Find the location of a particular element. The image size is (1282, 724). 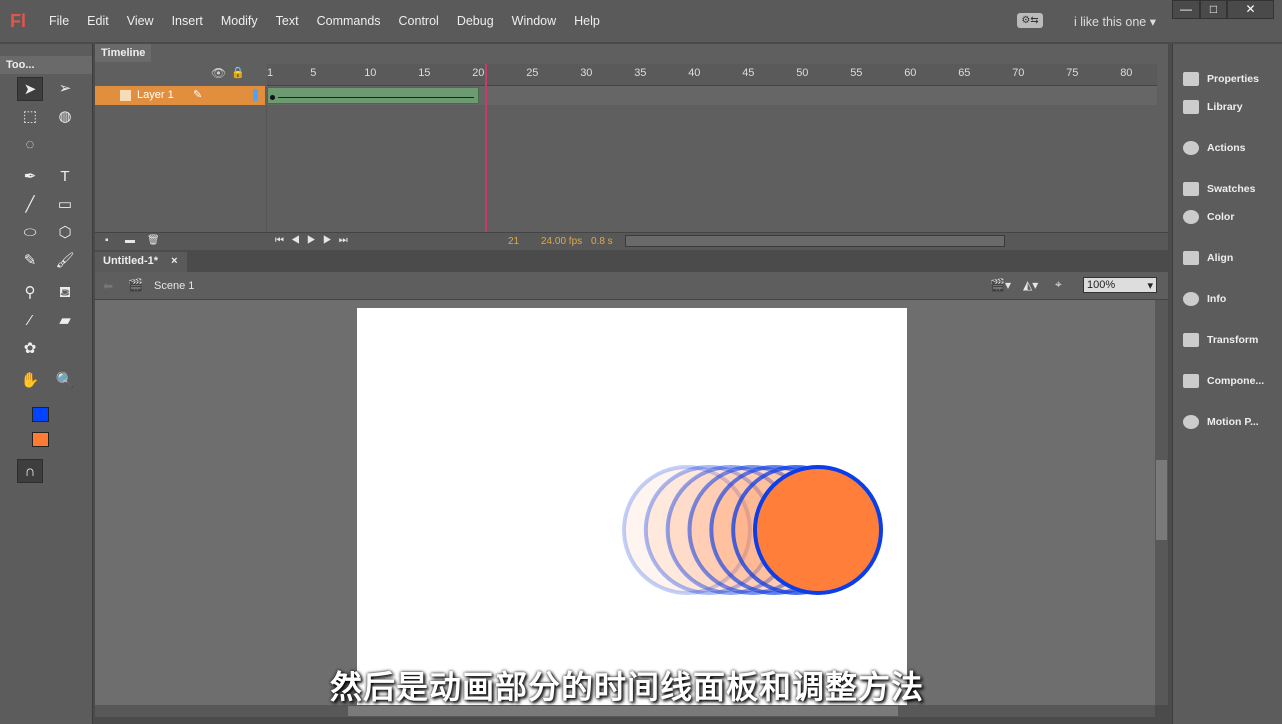

menu-insert: Insert is located at coordinates (187, 21).